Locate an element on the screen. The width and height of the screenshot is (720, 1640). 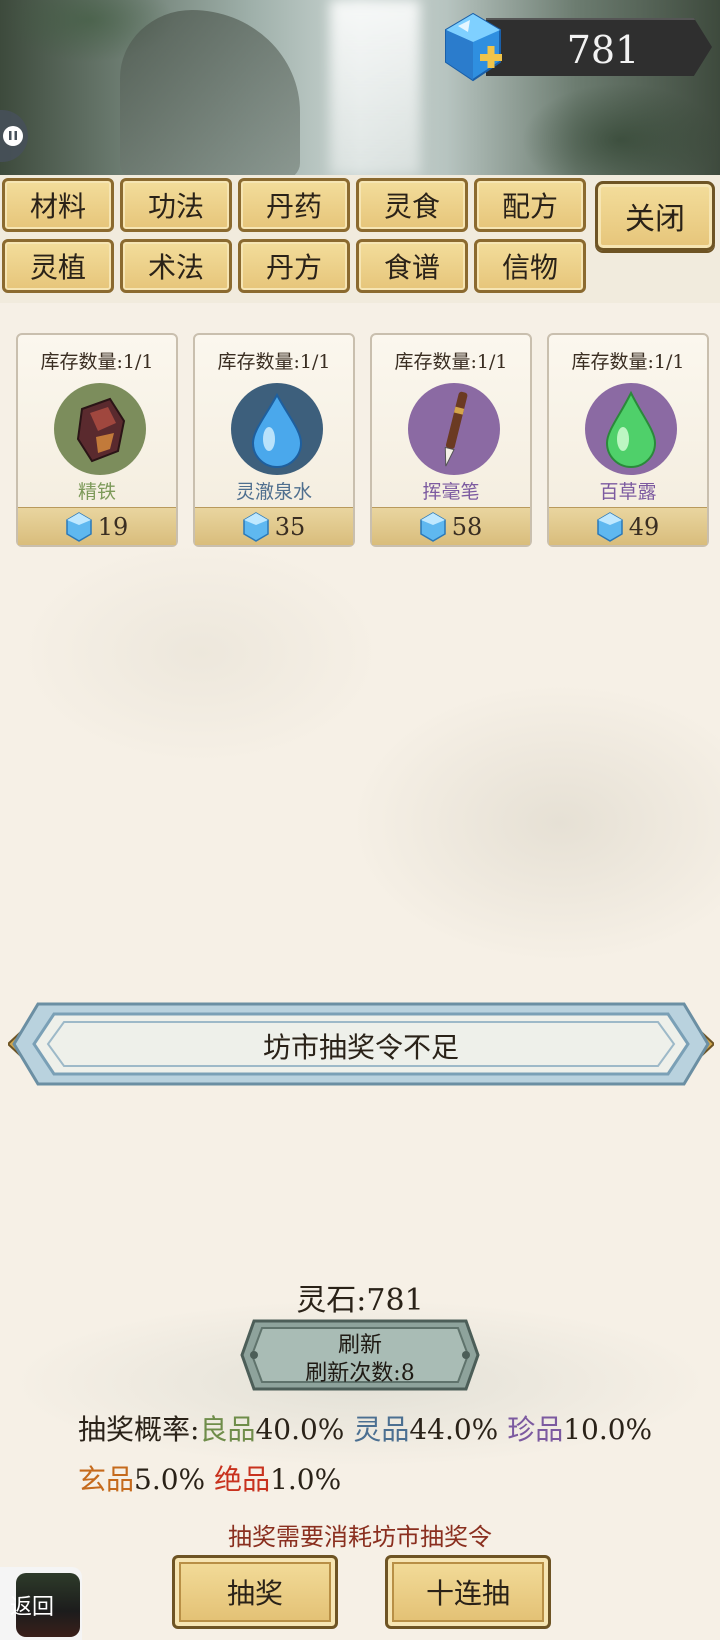
draw-button: 抽奖 is located at coordinates (255, 1592).